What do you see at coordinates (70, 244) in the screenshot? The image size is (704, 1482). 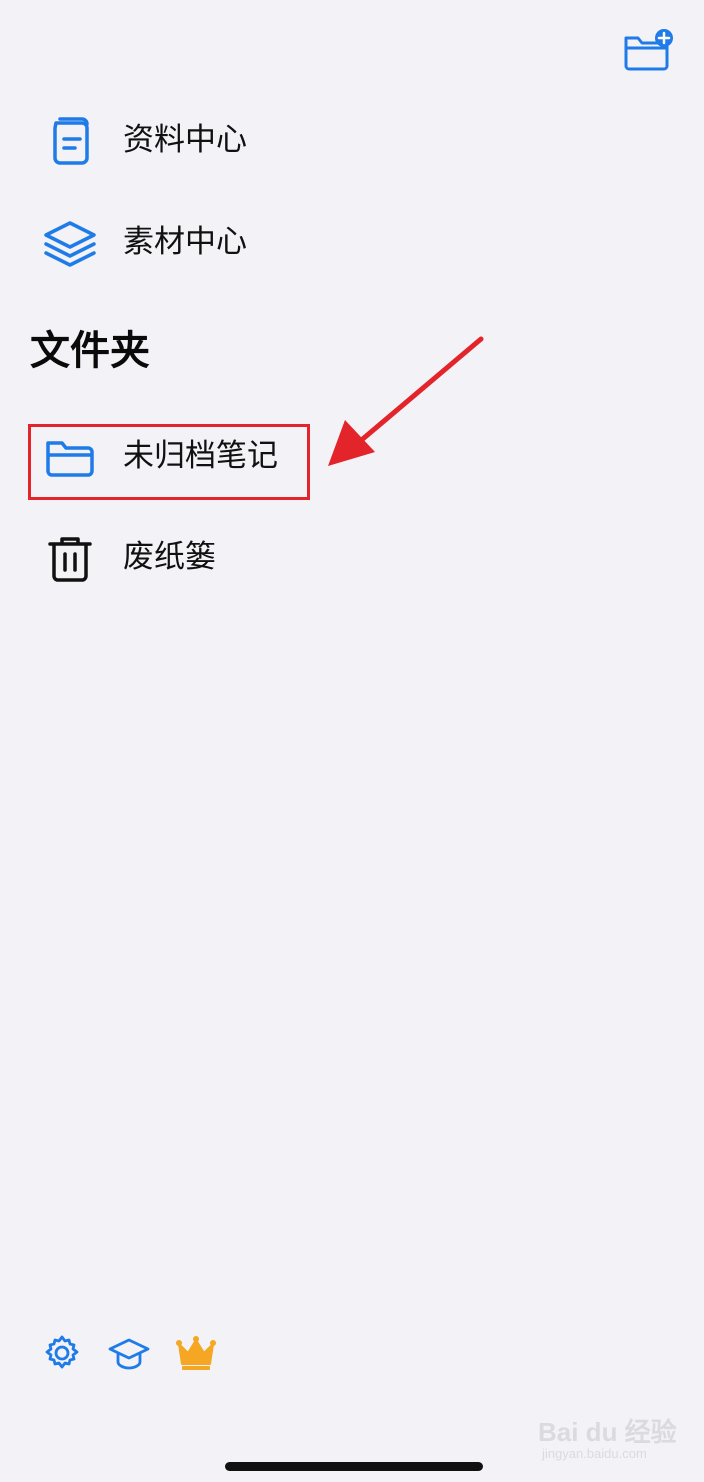 I see `layers-icon` at bounding box center [70, 244].